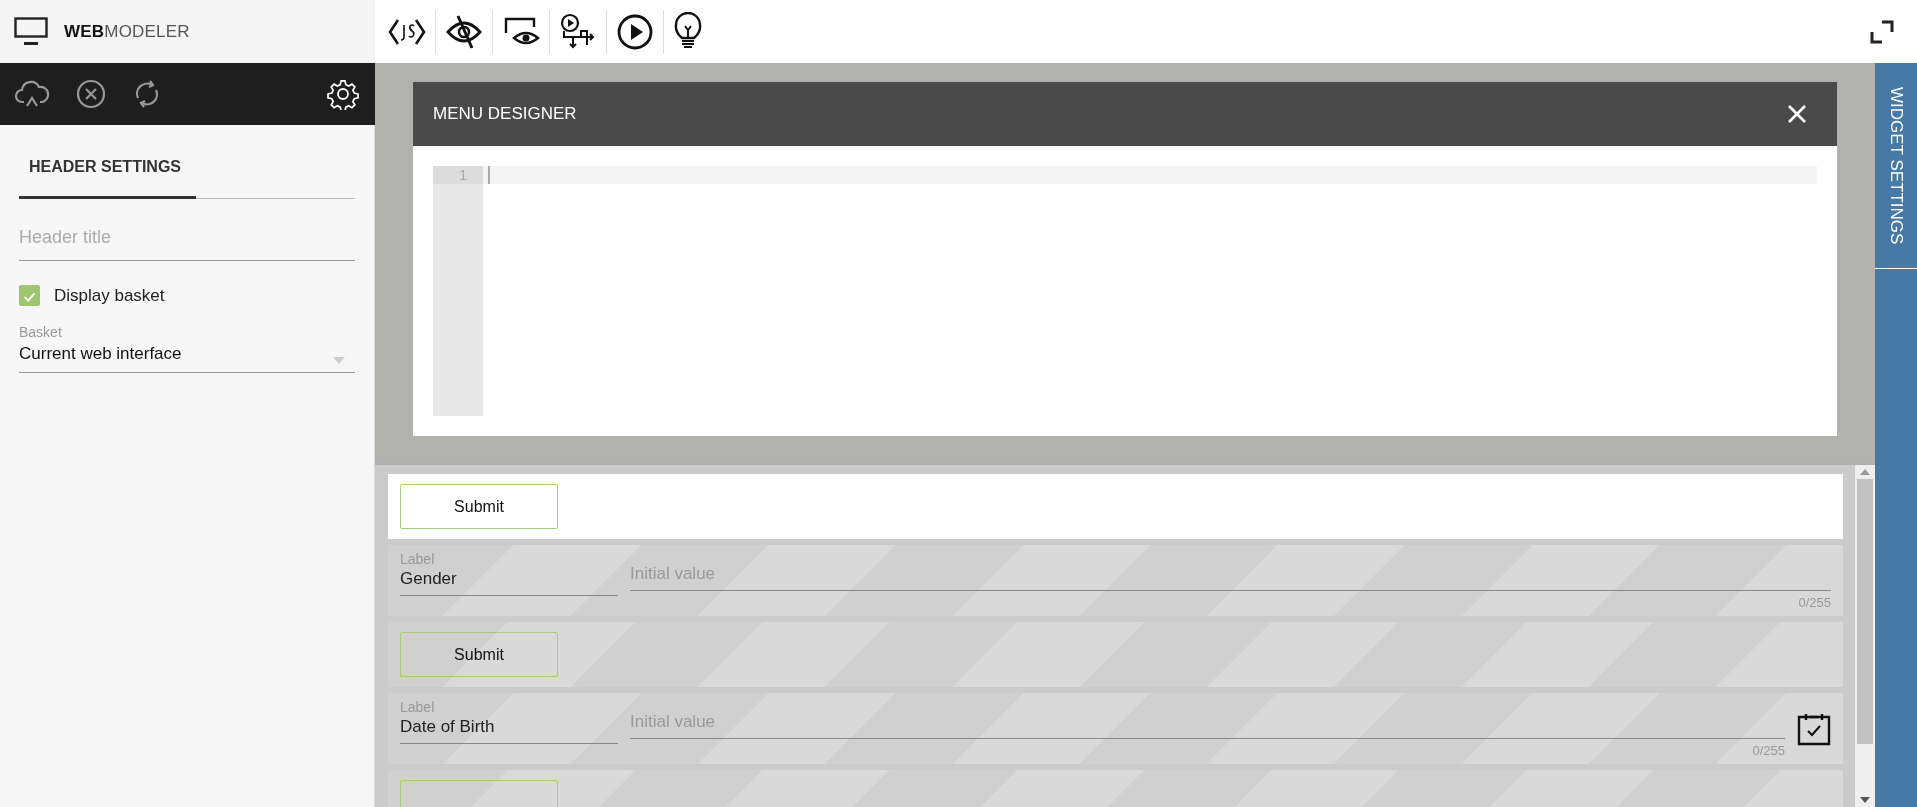  Describe the element at coordinates (1896, 166) in the screenshot. I see `widget-settings-tab: WIDGET SETTINGS` at that location.